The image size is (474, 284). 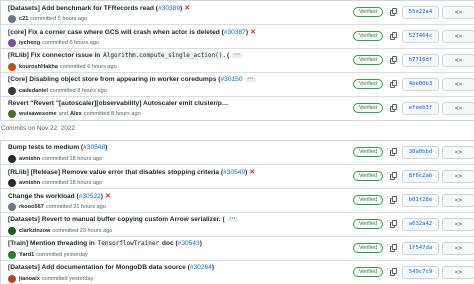 I want to click on commit-sha-button: 30a0bbd, so click(x=420, y=152).